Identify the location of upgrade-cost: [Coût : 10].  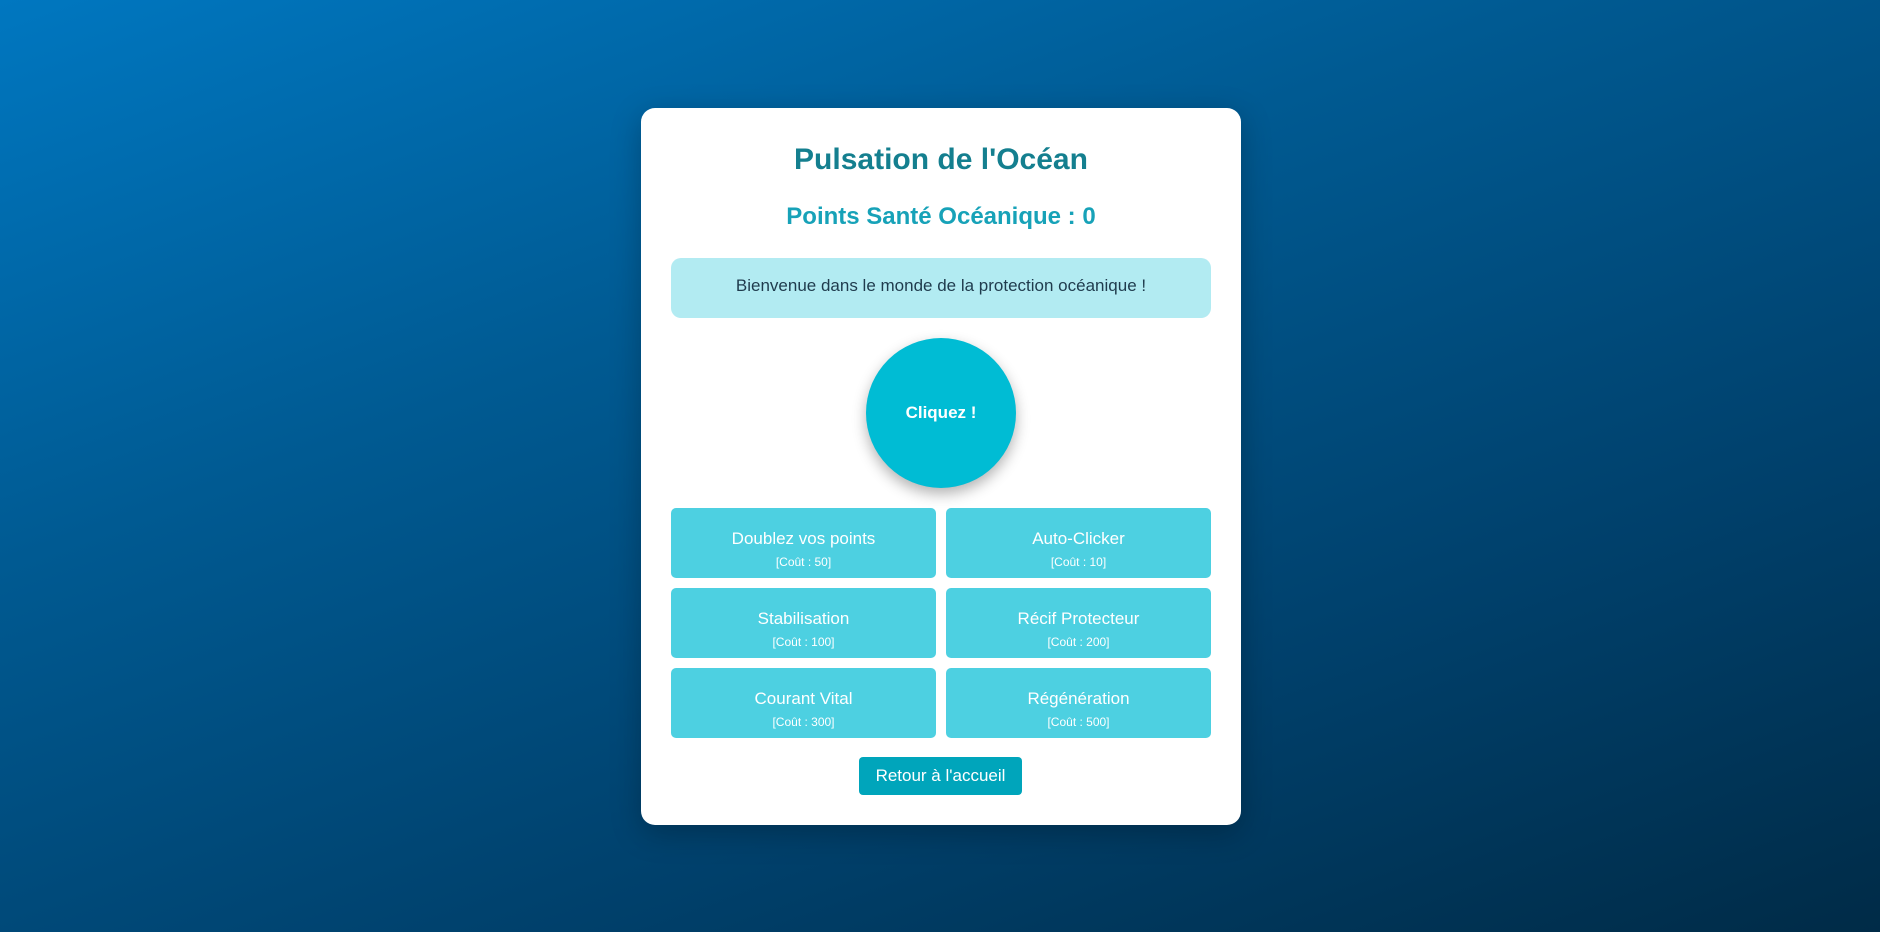
(1078, 561).